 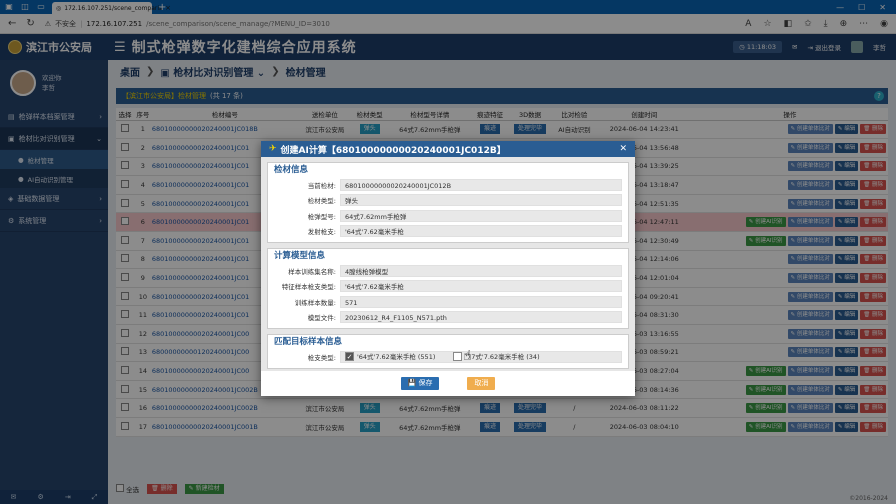 What do you see at coordinates (321, 232) in the screenshot?
I see `field-label: 发射枪支:` at bounding box center [321, 232].